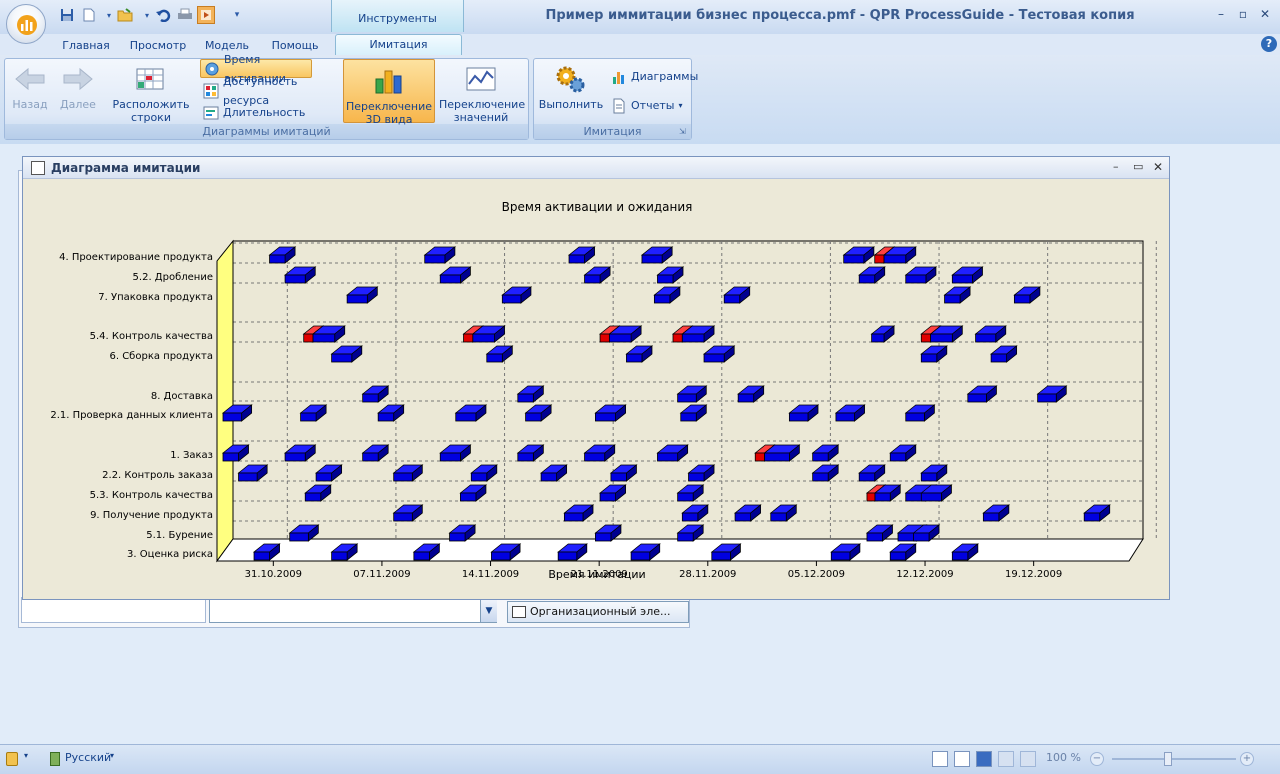  What do you see at coordinates (78, 79) in the screenshot?
I see `arrow-right-icon` at bounding box center [78, 79].